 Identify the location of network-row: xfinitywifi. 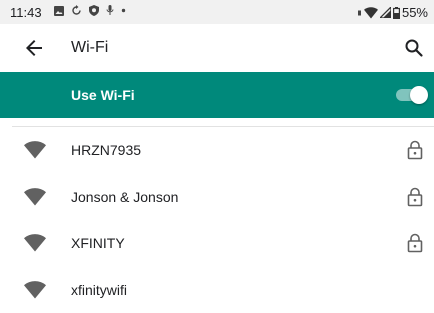
(217, 290).